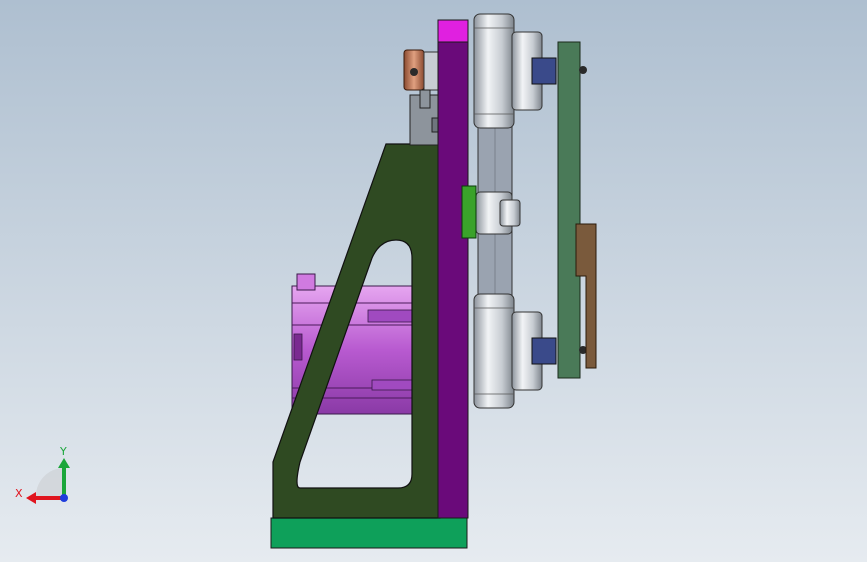 This screenshot has width=867, height=562. What do you see at coordinates (306, 282) in the screenshot?
I see `motor-cap` at bounding box center [306, 282].